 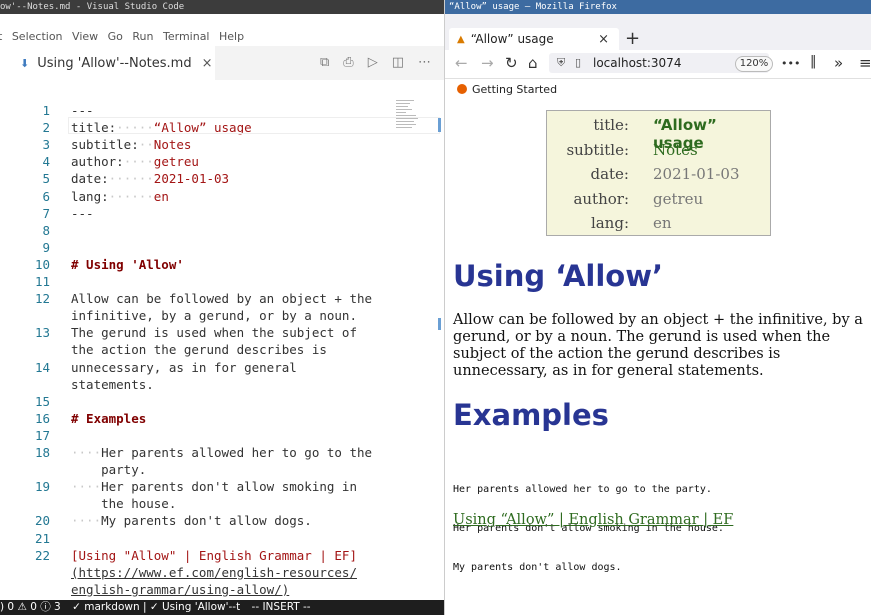 What do you see at coordinates (215, 162) in the screenshot?
I see `editor-line: 4 author:····getreu` at bounding box center [215, 162].